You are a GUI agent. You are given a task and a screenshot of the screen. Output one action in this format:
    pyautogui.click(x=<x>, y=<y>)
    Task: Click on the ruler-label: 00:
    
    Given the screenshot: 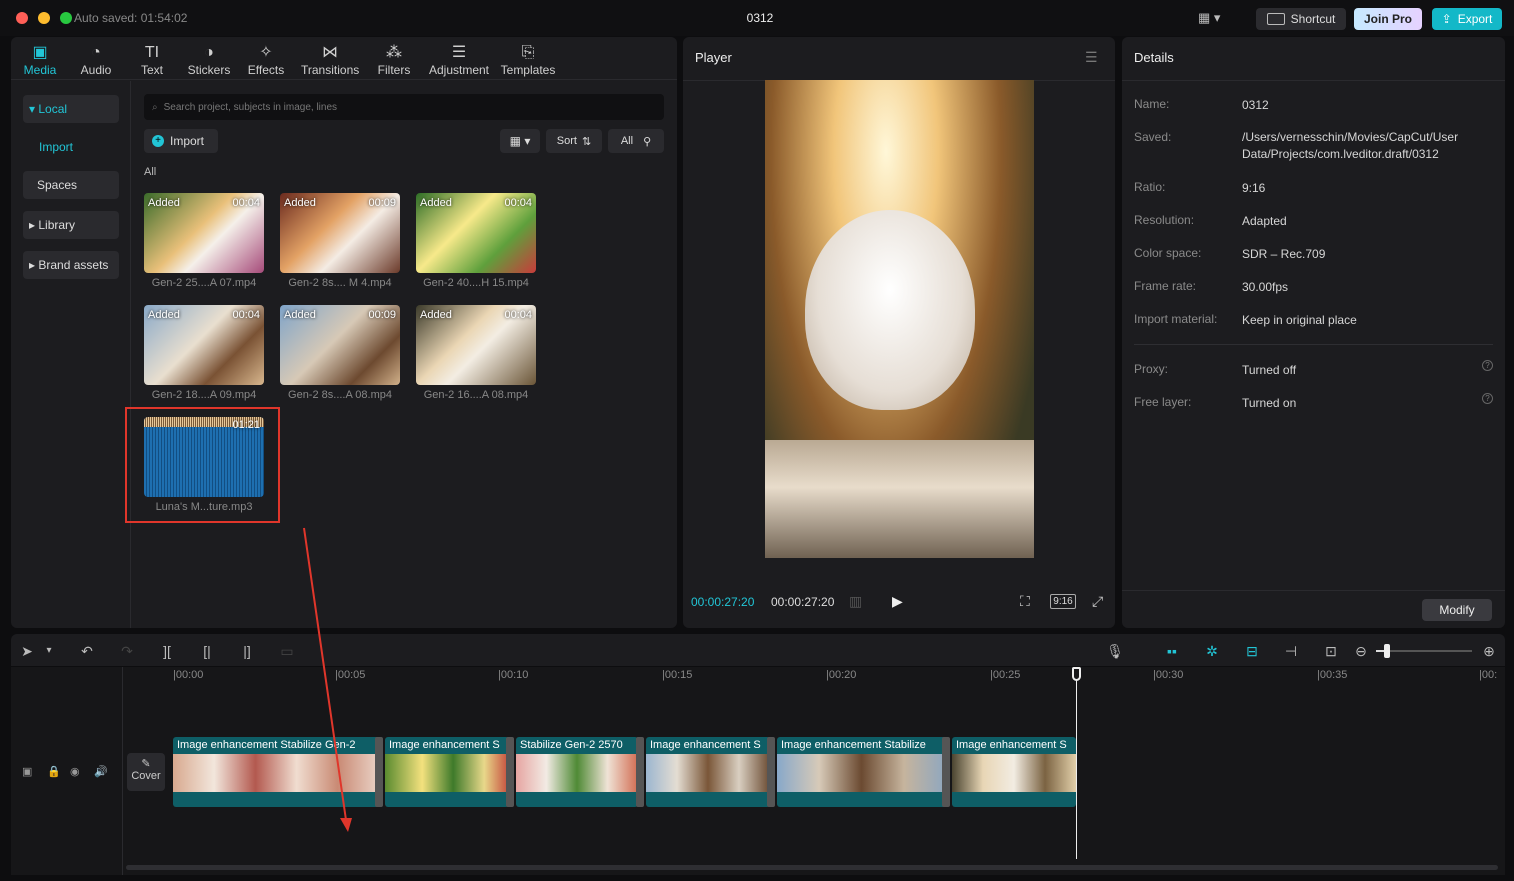 What is the action you would take?
    pyautogui.click(x=1489, y=675)
    